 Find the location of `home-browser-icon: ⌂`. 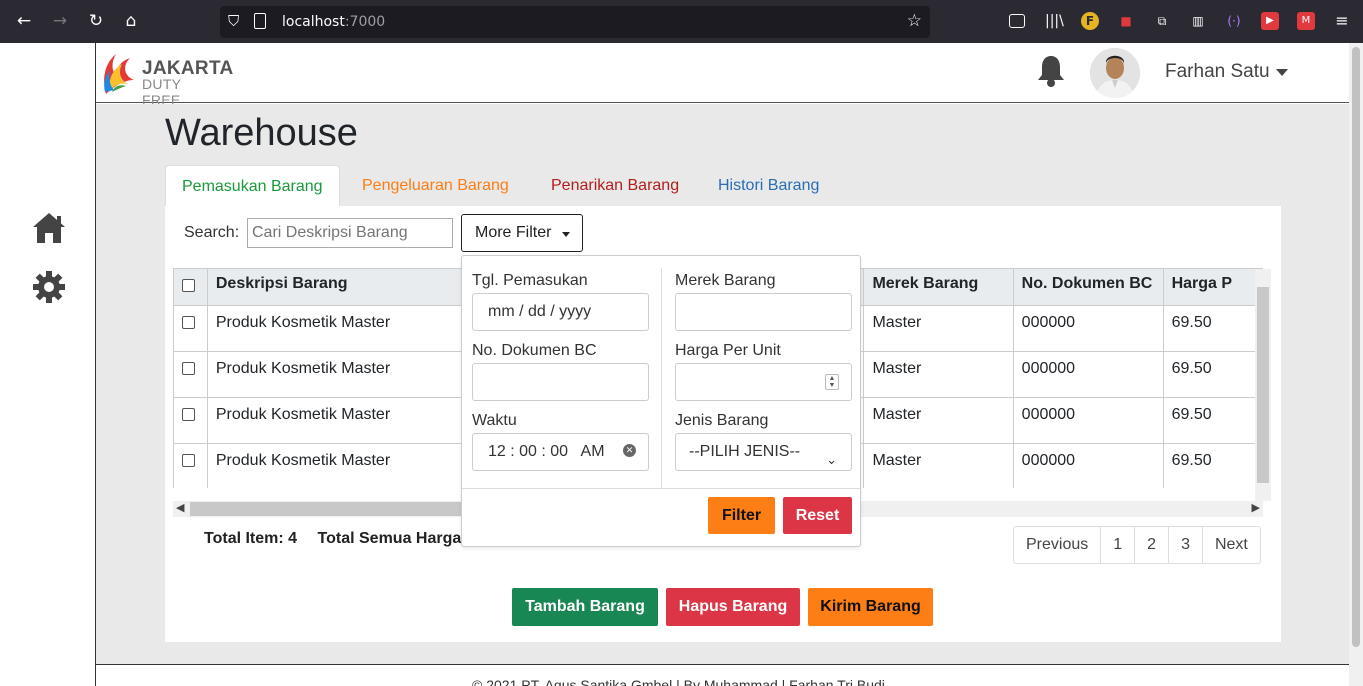

home-browser-icon: ⌂ is located at coordinates (131, 21).